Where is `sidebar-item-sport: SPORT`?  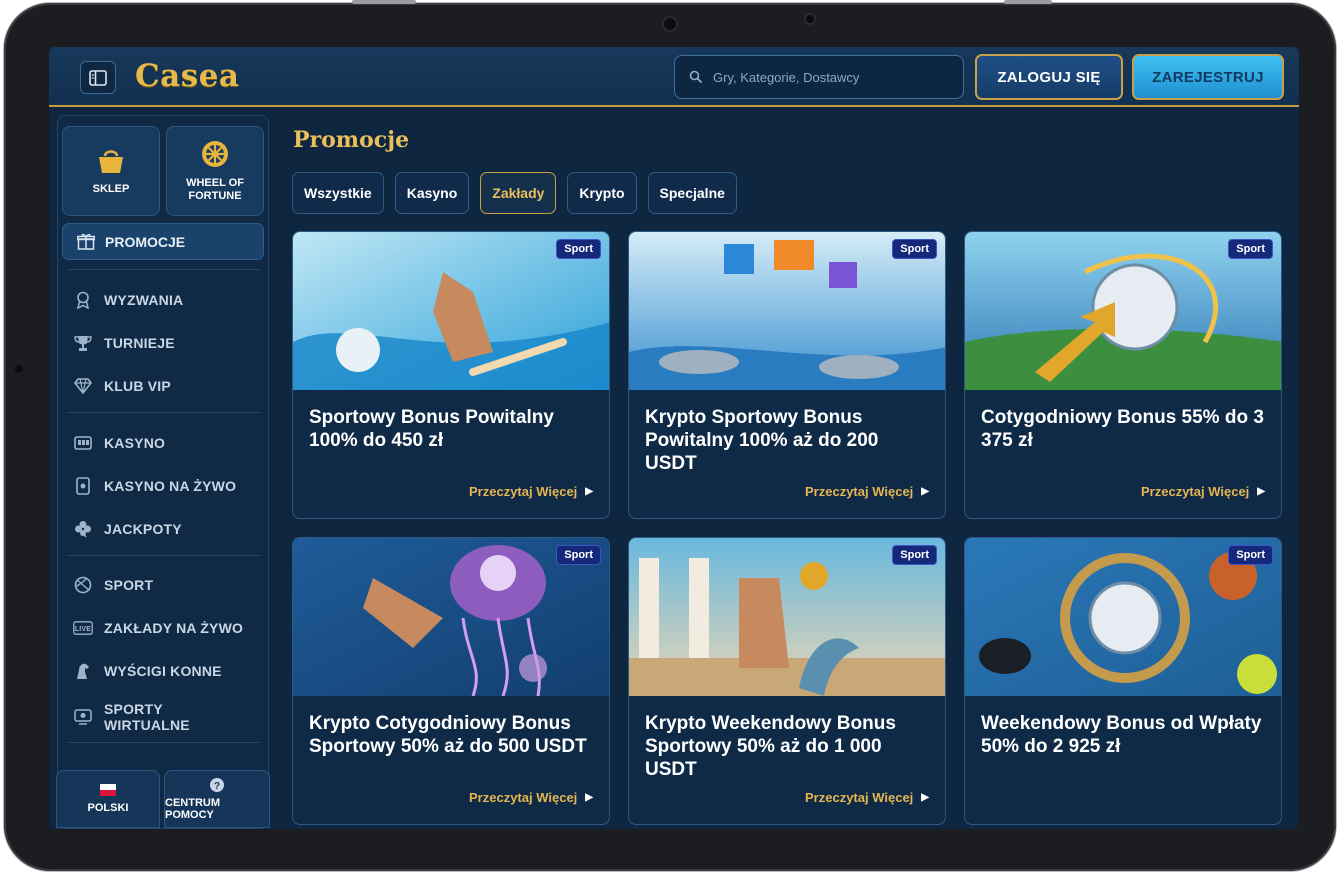
sidebar-item-sport: SPORT is located at coordinates (112, 585).